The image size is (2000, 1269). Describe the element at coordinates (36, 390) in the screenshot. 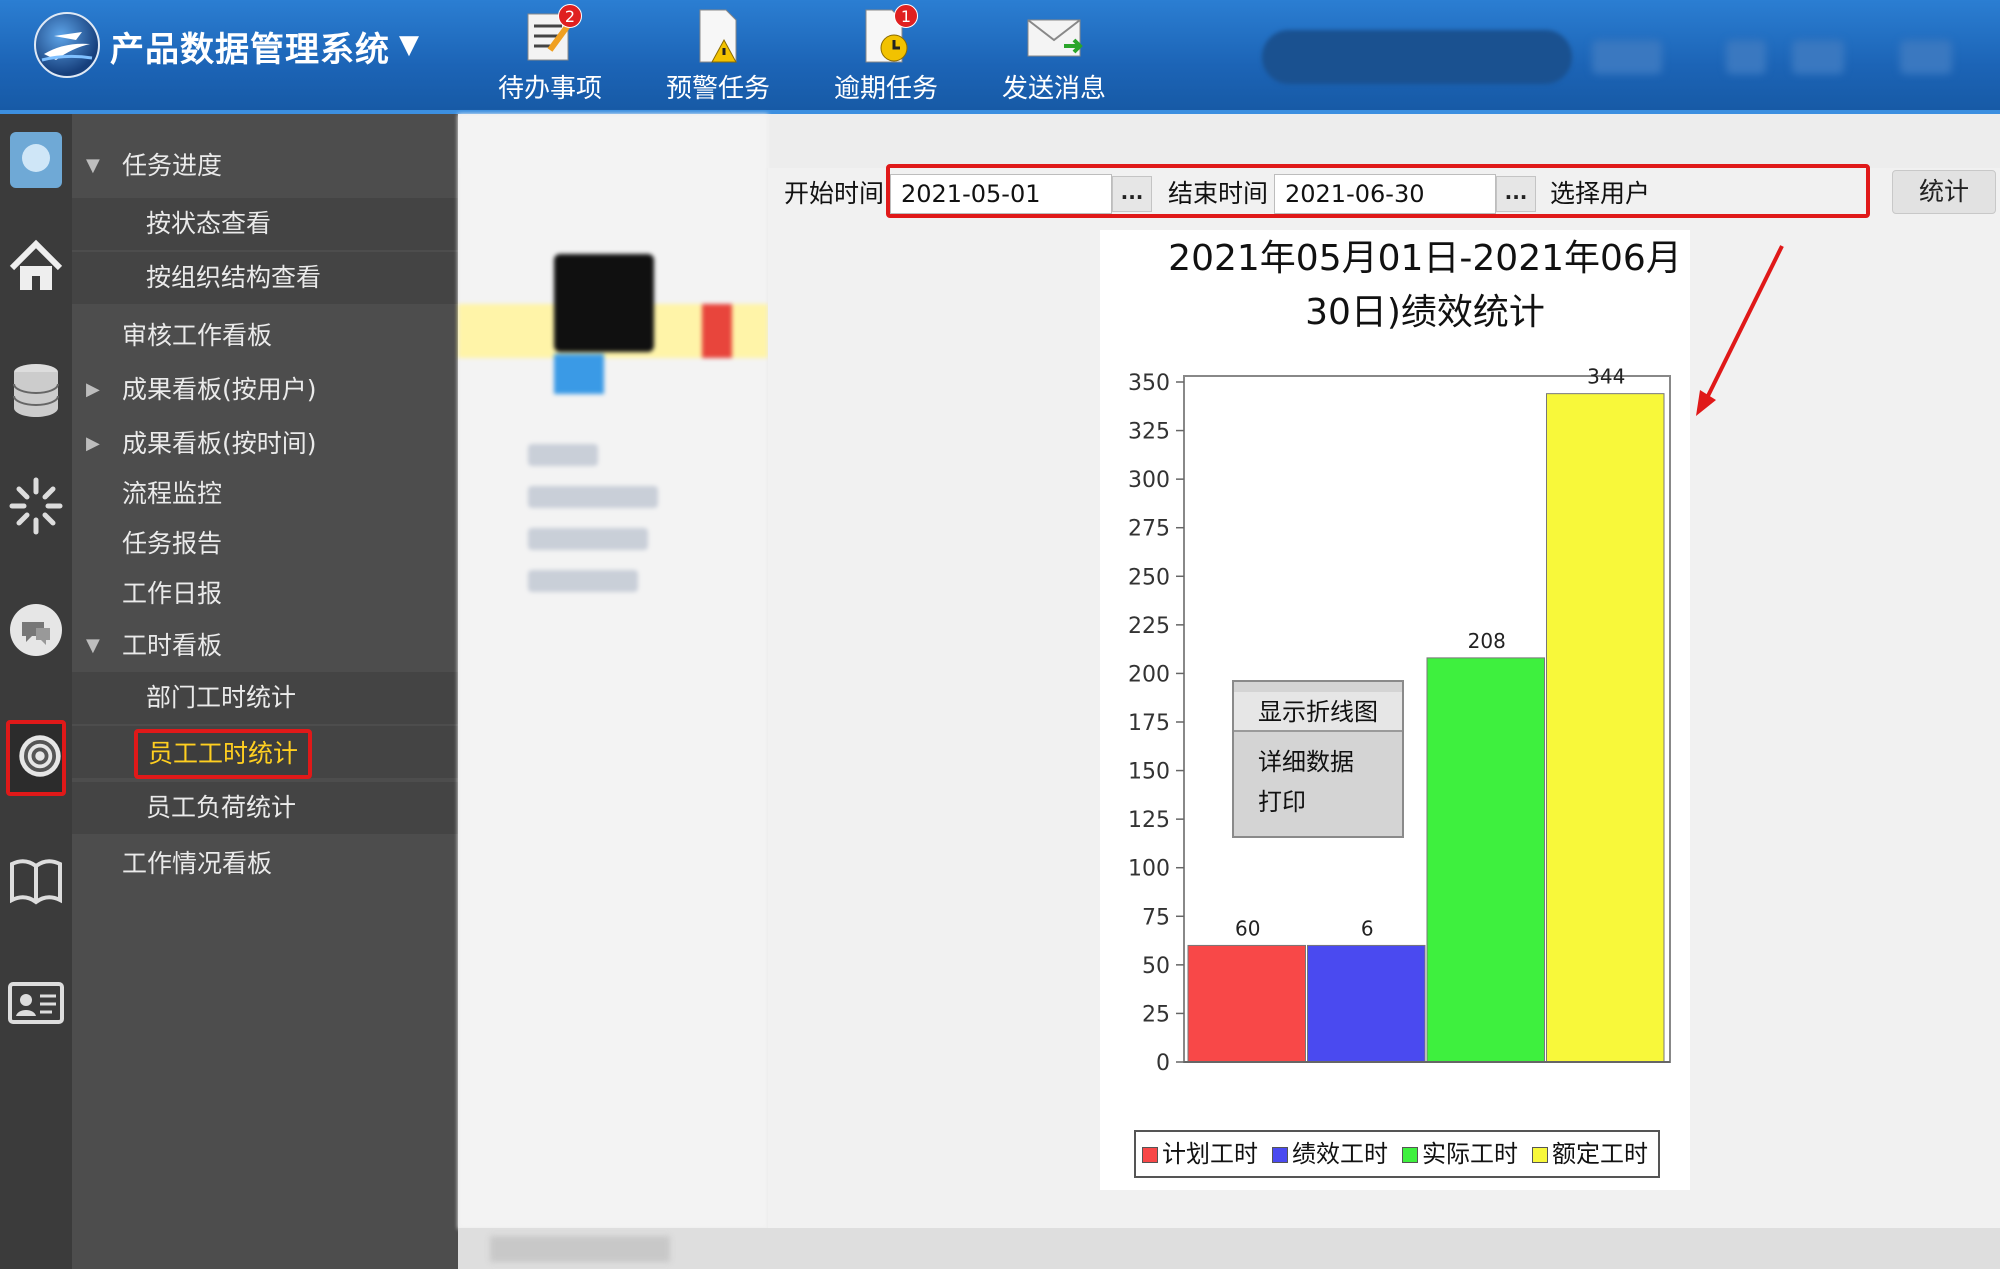

I see `database-icon` at that location.